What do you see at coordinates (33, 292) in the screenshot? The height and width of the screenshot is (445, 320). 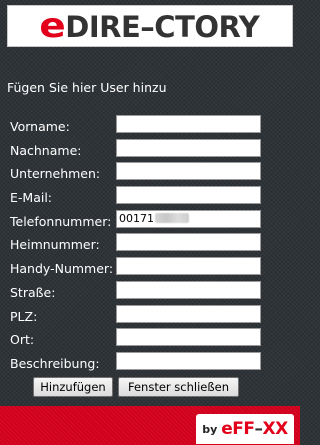 I see `strasse-label: Straße:` at bounding box center [33, 292].